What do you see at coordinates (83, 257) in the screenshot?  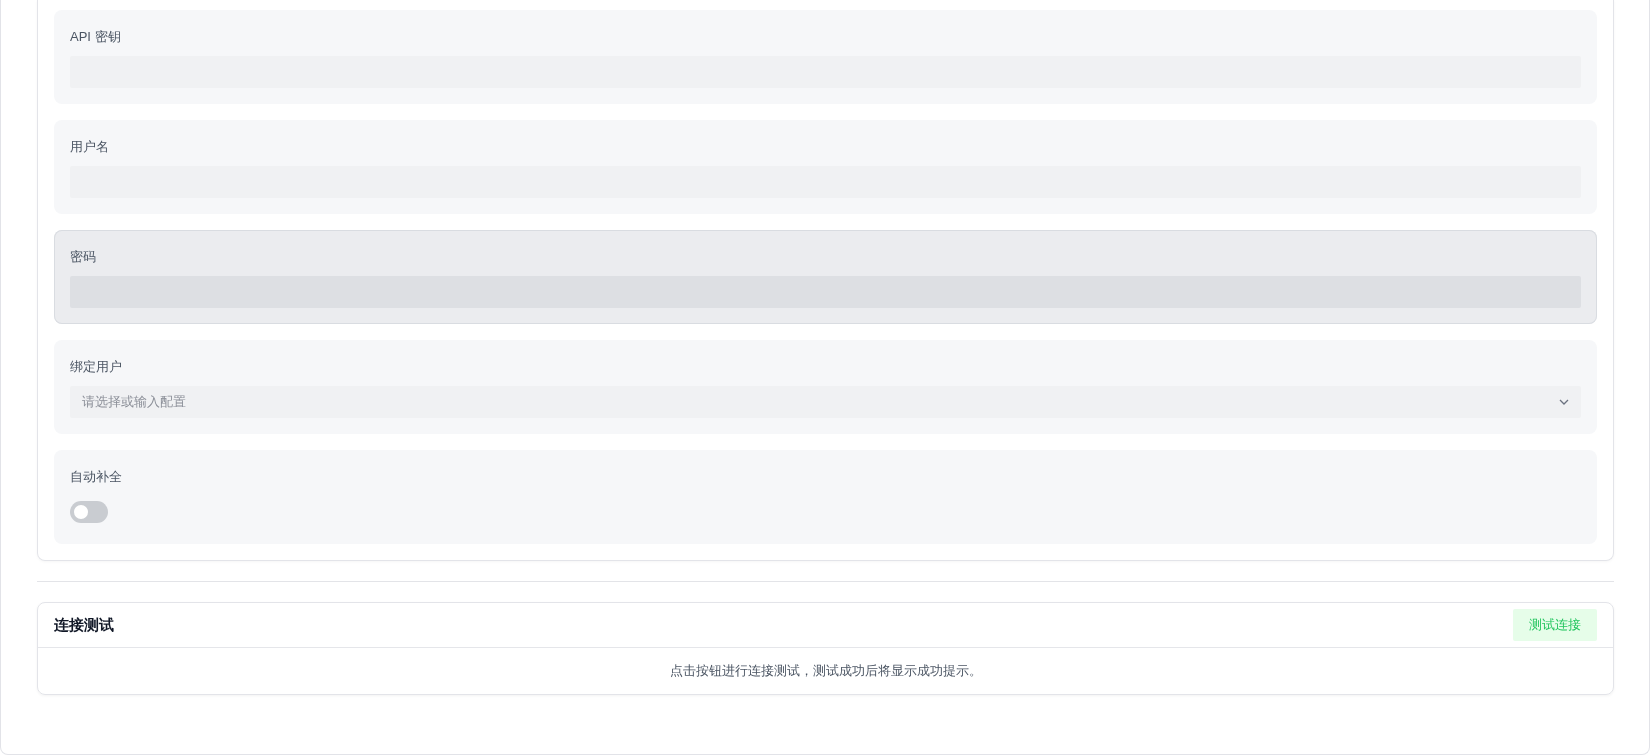 I see `field-label: 密码` at bounding box center [83, 257].